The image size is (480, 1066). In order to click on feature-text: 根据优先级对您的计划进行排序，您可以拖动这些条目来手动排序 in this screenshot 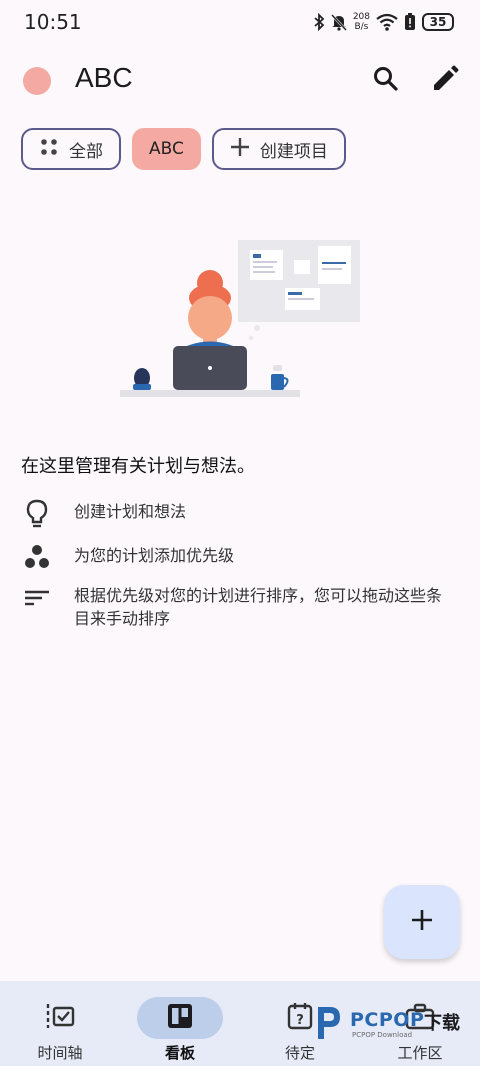, I will do `click(258, 607)`.